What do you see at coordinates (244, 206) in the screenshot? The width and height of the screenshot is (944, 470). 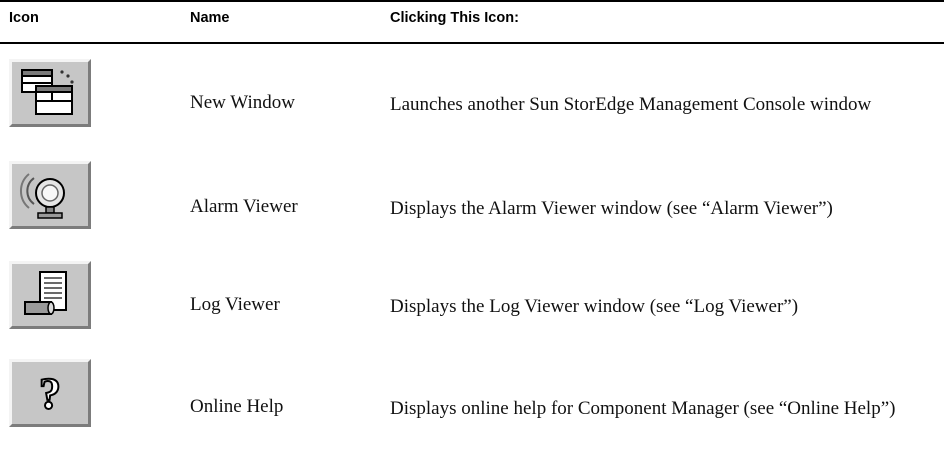 I see `row-name: Alarm Viewer` at bounding box center [244, 206].